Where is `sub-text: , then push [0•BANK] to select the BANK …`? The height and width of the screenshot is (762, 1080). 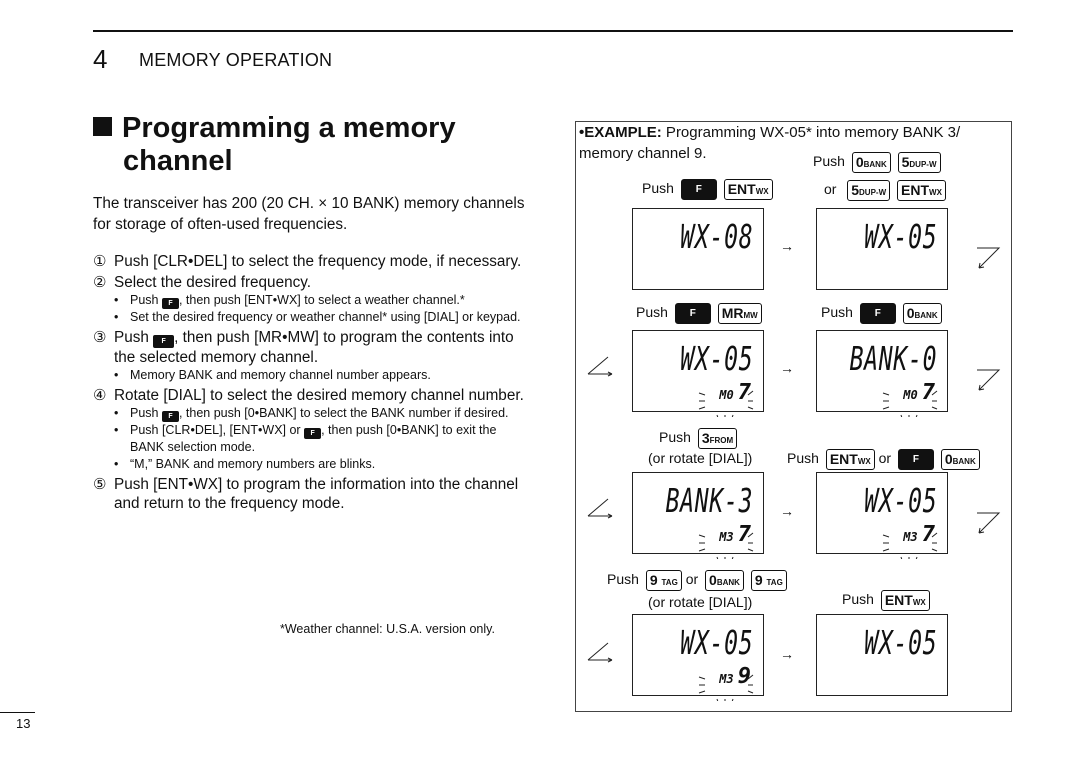 sub-text: , then push [0•BANK] to select the BANK … is located at coordinates (343, 413).